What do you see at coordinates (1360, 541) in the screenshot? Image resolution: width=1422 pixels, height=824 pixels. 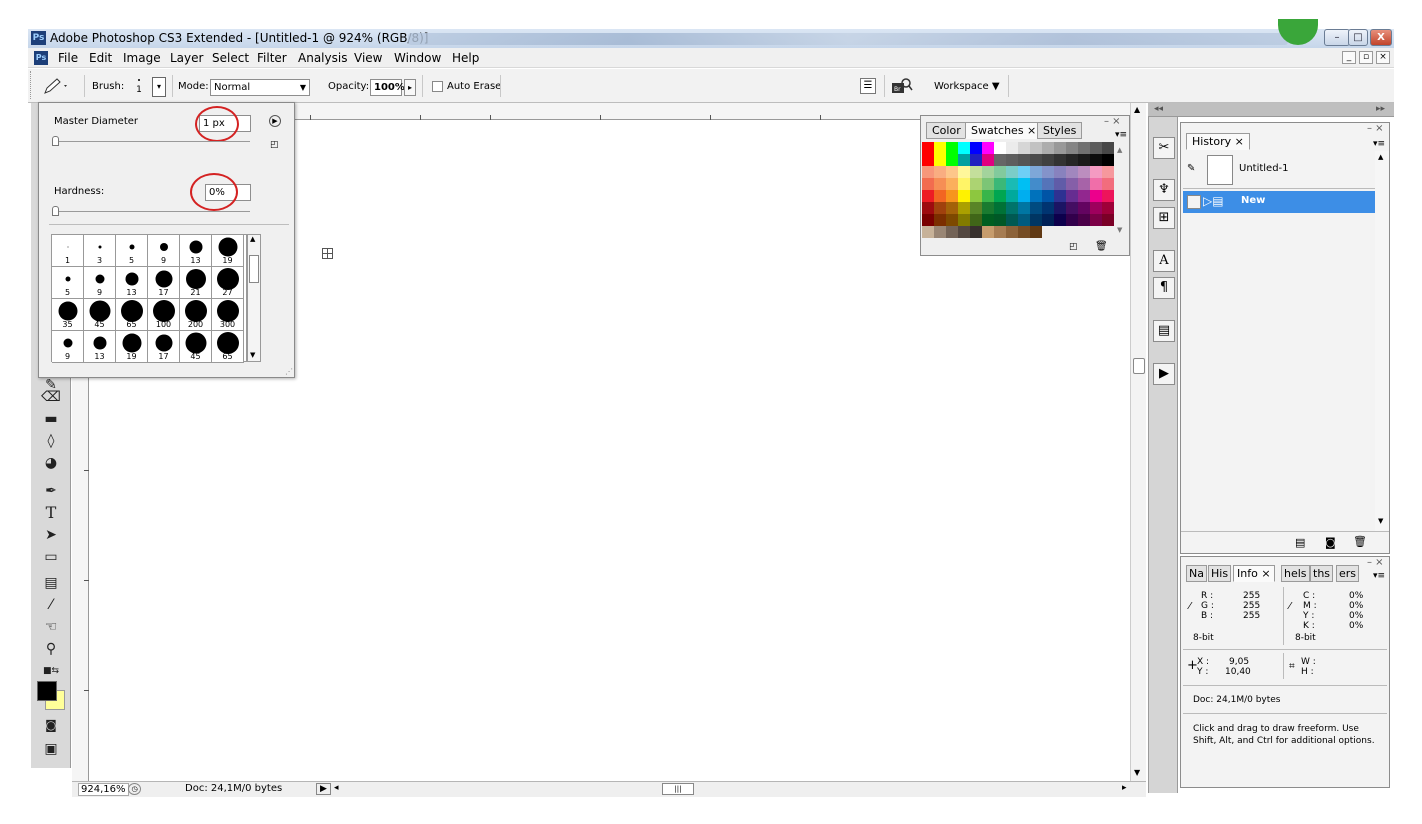 I see `trash-icon: 🗑` at bounding box center [1360, 541].